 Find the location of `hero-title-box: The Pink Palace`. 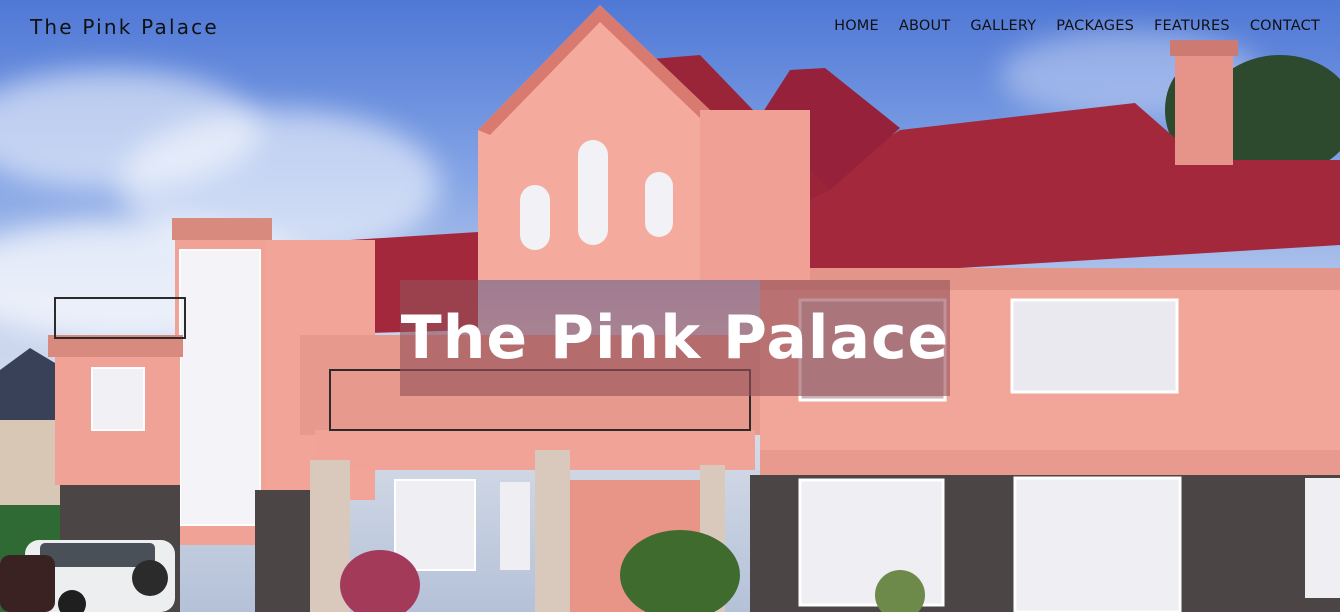

hero-title-box: The Pink Palace is located at coordinates (675, 338).